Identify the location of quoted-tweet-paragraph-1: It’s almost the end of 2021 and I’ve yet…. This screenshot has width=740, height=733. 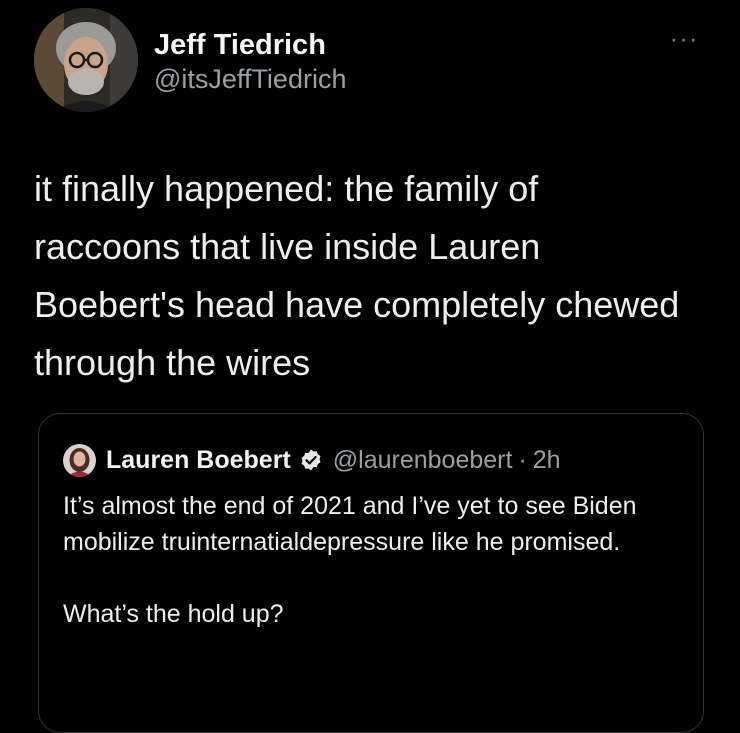
(350, 524).